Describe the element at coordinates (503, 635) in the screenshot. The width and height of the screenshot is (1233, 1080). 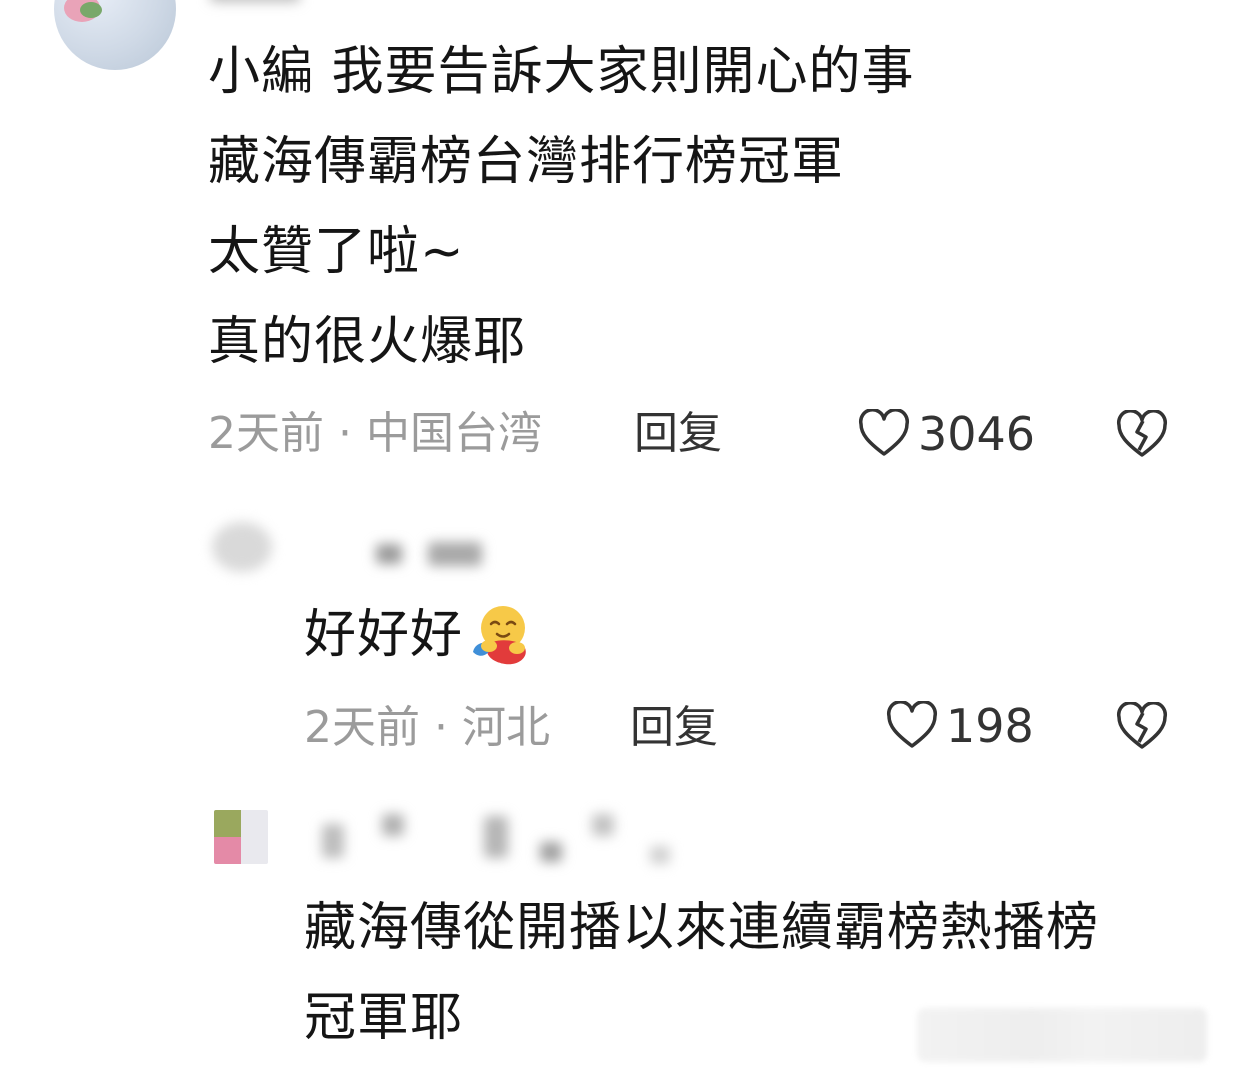
I see `hug-emoji-icon` at that location.